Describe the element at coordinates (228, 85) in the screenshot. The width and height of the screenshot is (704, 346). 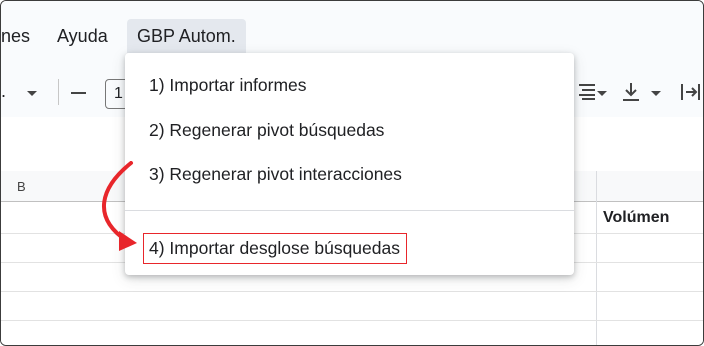
I see `menu-item-importar-informes: 1) Importar informes` at that location.